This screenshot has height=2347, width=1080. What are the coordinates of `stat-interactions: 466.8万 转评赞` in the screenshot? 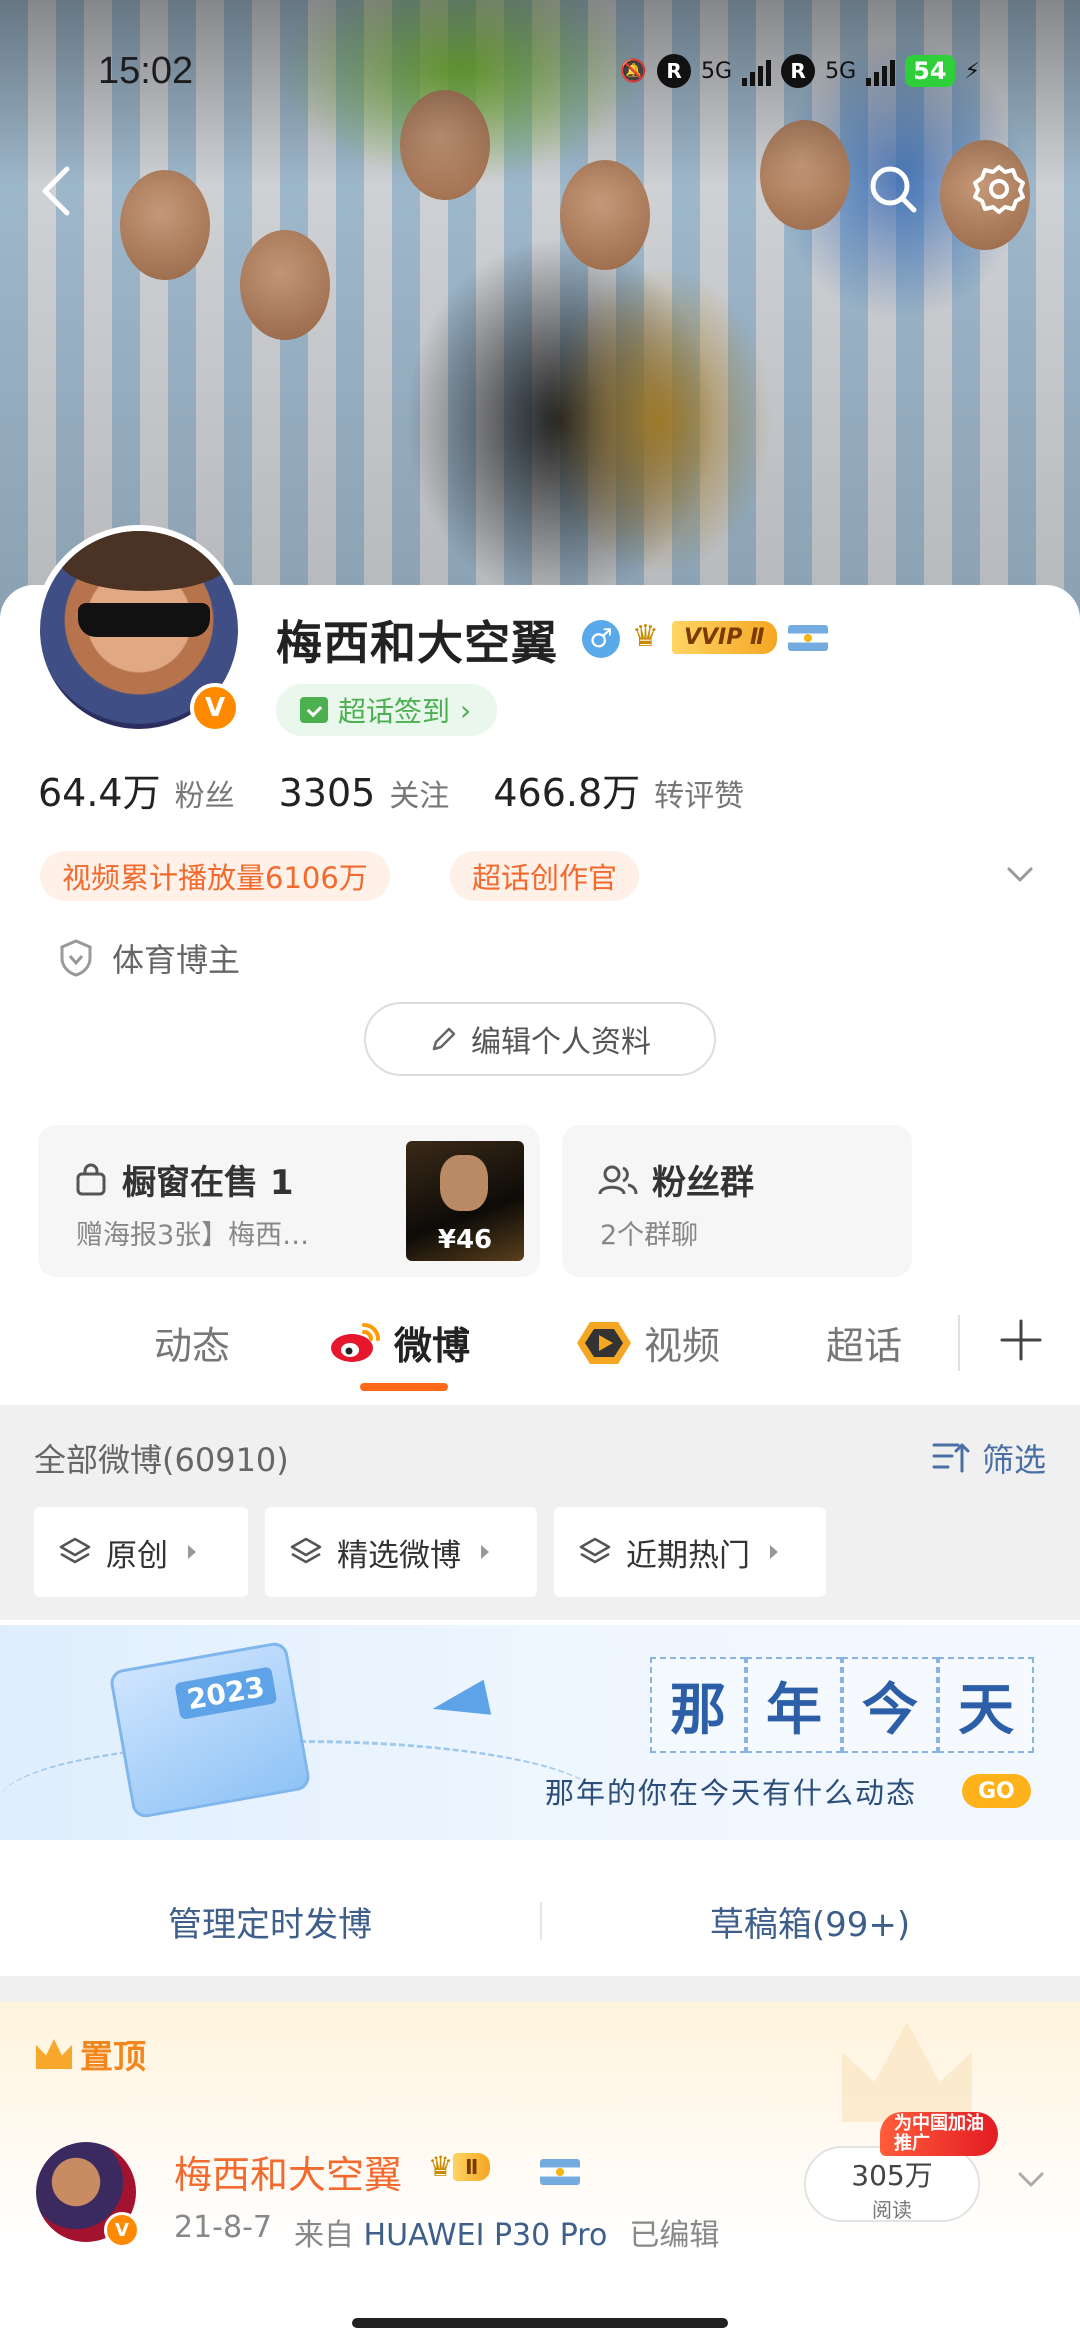 It's located at (618, 789).